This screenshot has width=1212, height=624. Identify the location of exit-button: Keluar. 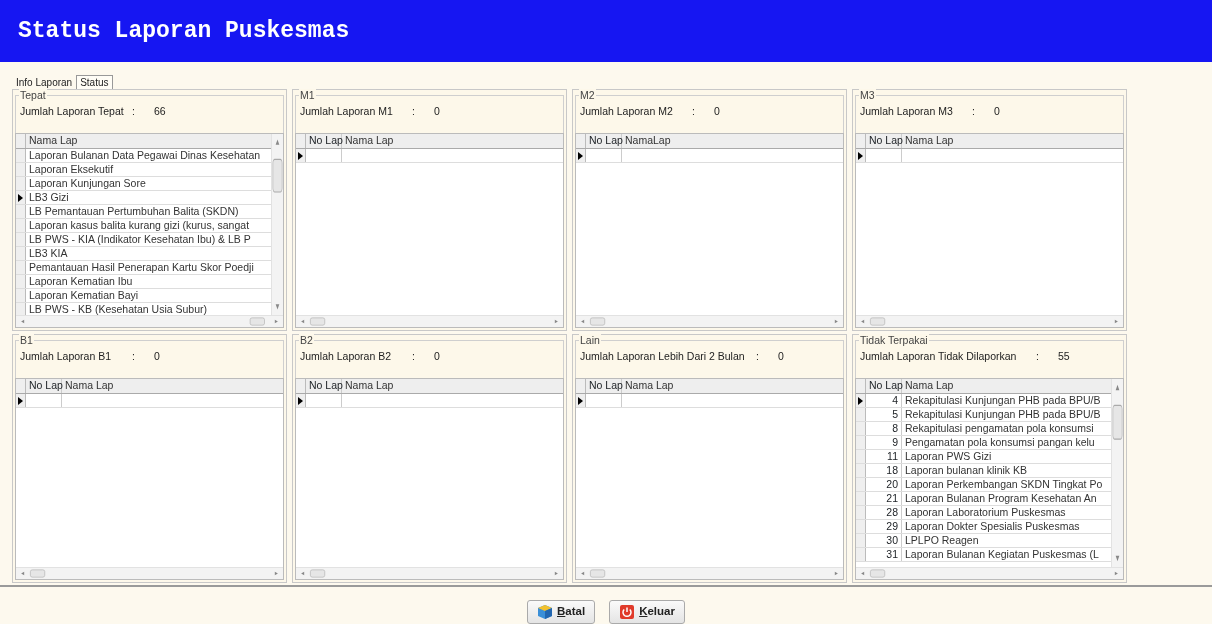
(647, 612).